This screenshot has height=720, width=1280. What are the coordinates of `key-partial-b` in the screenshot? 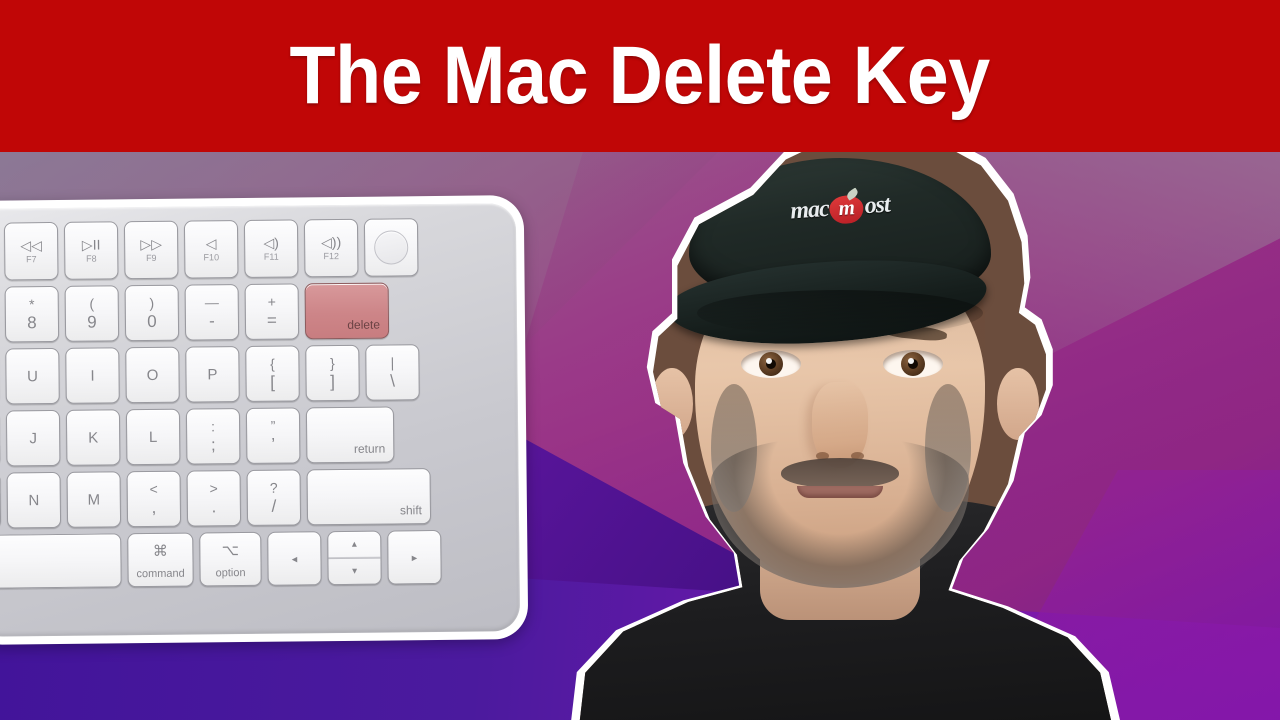 It's located at (1, 500).